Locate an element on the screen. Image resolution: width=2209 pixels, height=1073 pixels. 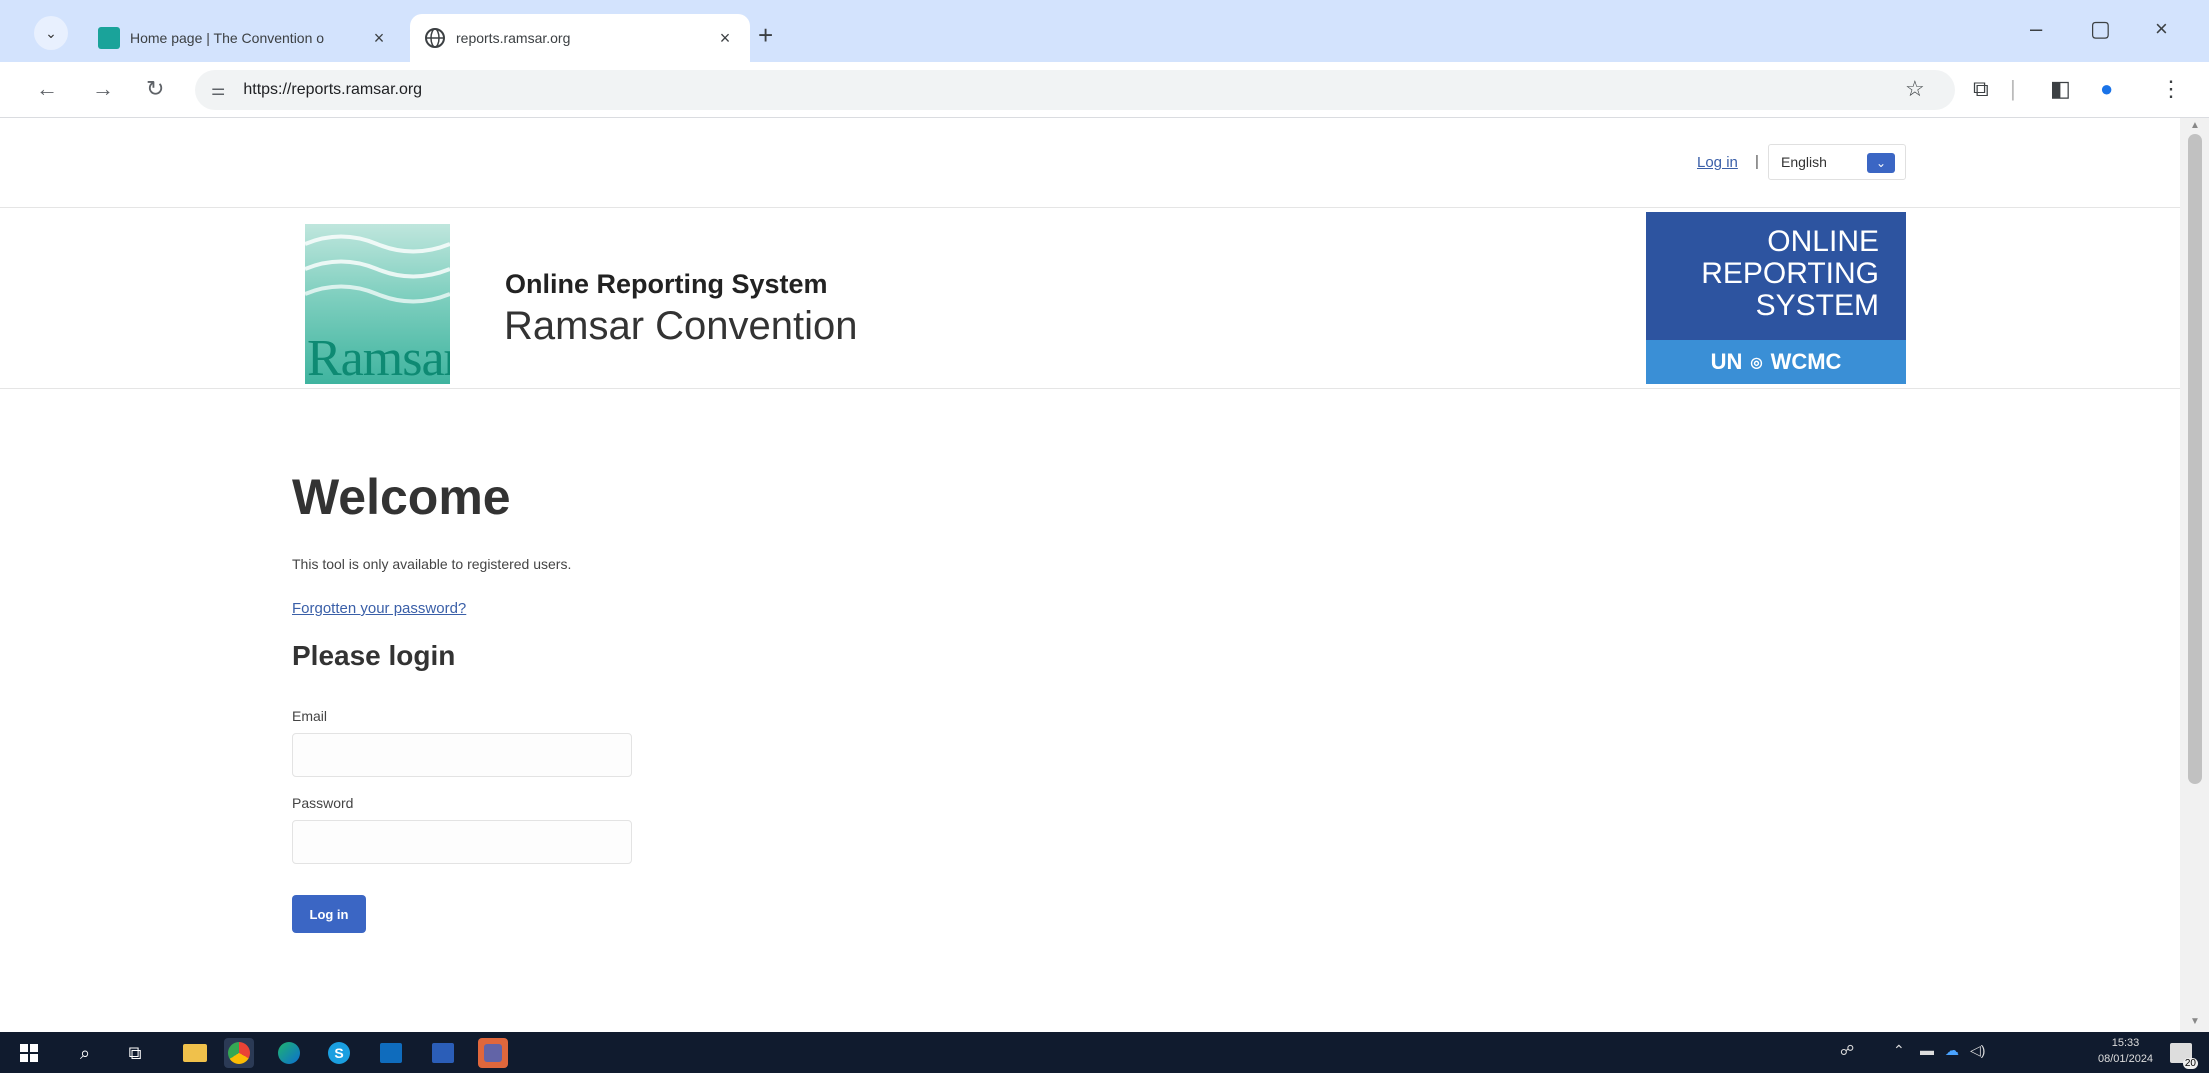
windows-start-icon is located at coordinates (29, 1053).